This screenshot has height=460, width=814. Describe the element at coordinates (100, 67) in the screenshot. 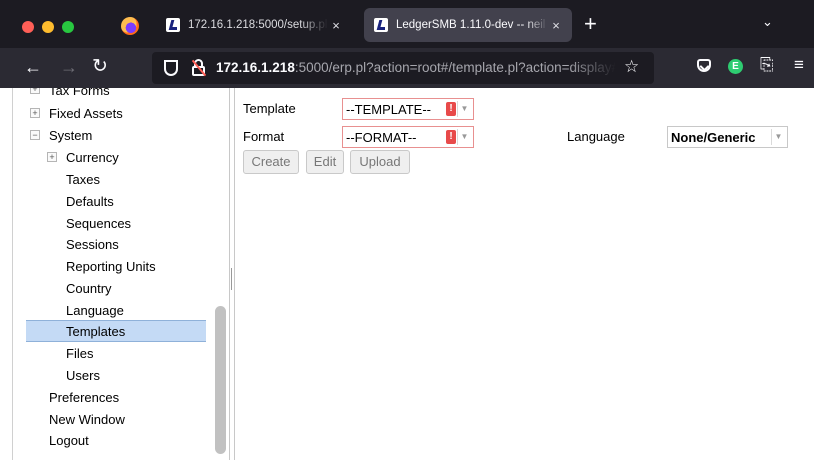

I see `reload-button: ↻` at that location.